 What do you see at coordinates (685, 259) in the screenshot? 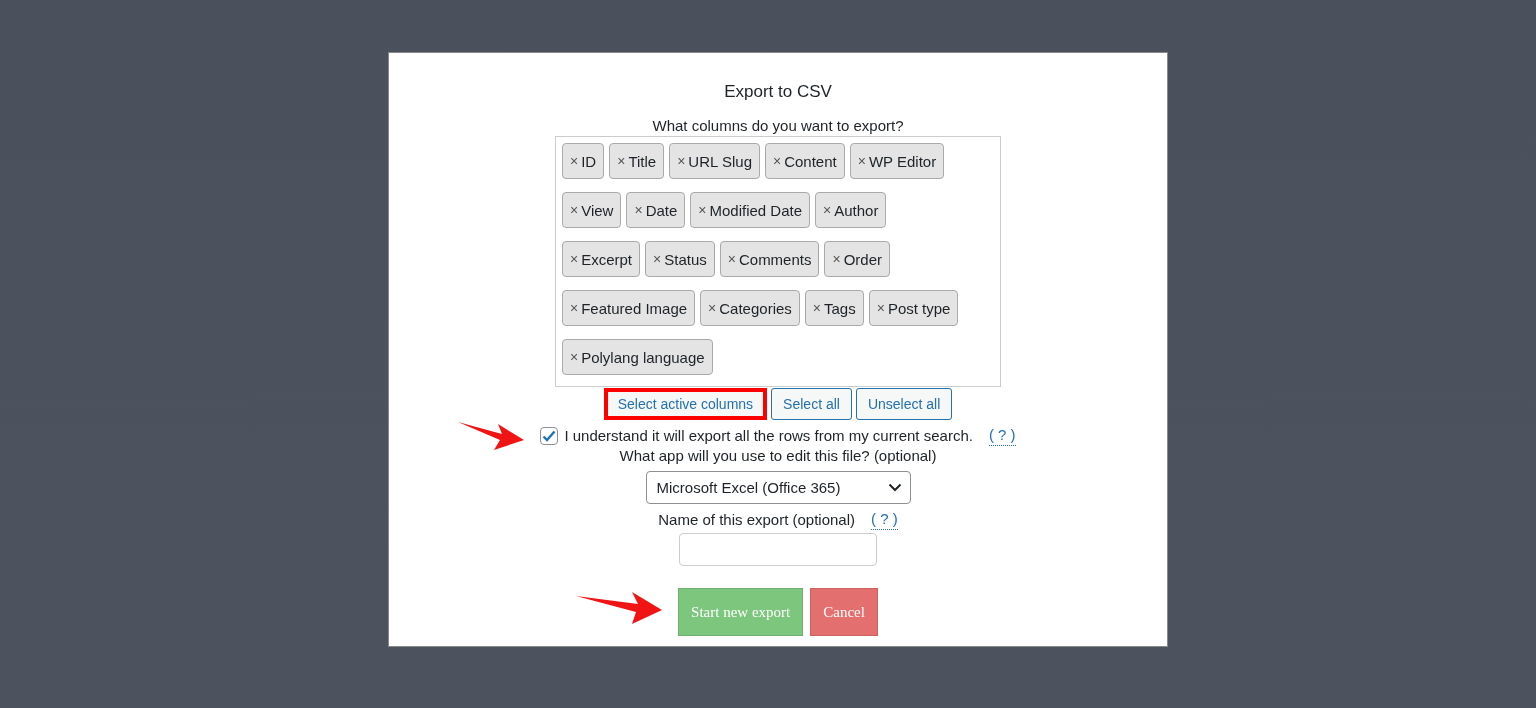
I see `tag-label: Status` at bounding box center [685, 259].